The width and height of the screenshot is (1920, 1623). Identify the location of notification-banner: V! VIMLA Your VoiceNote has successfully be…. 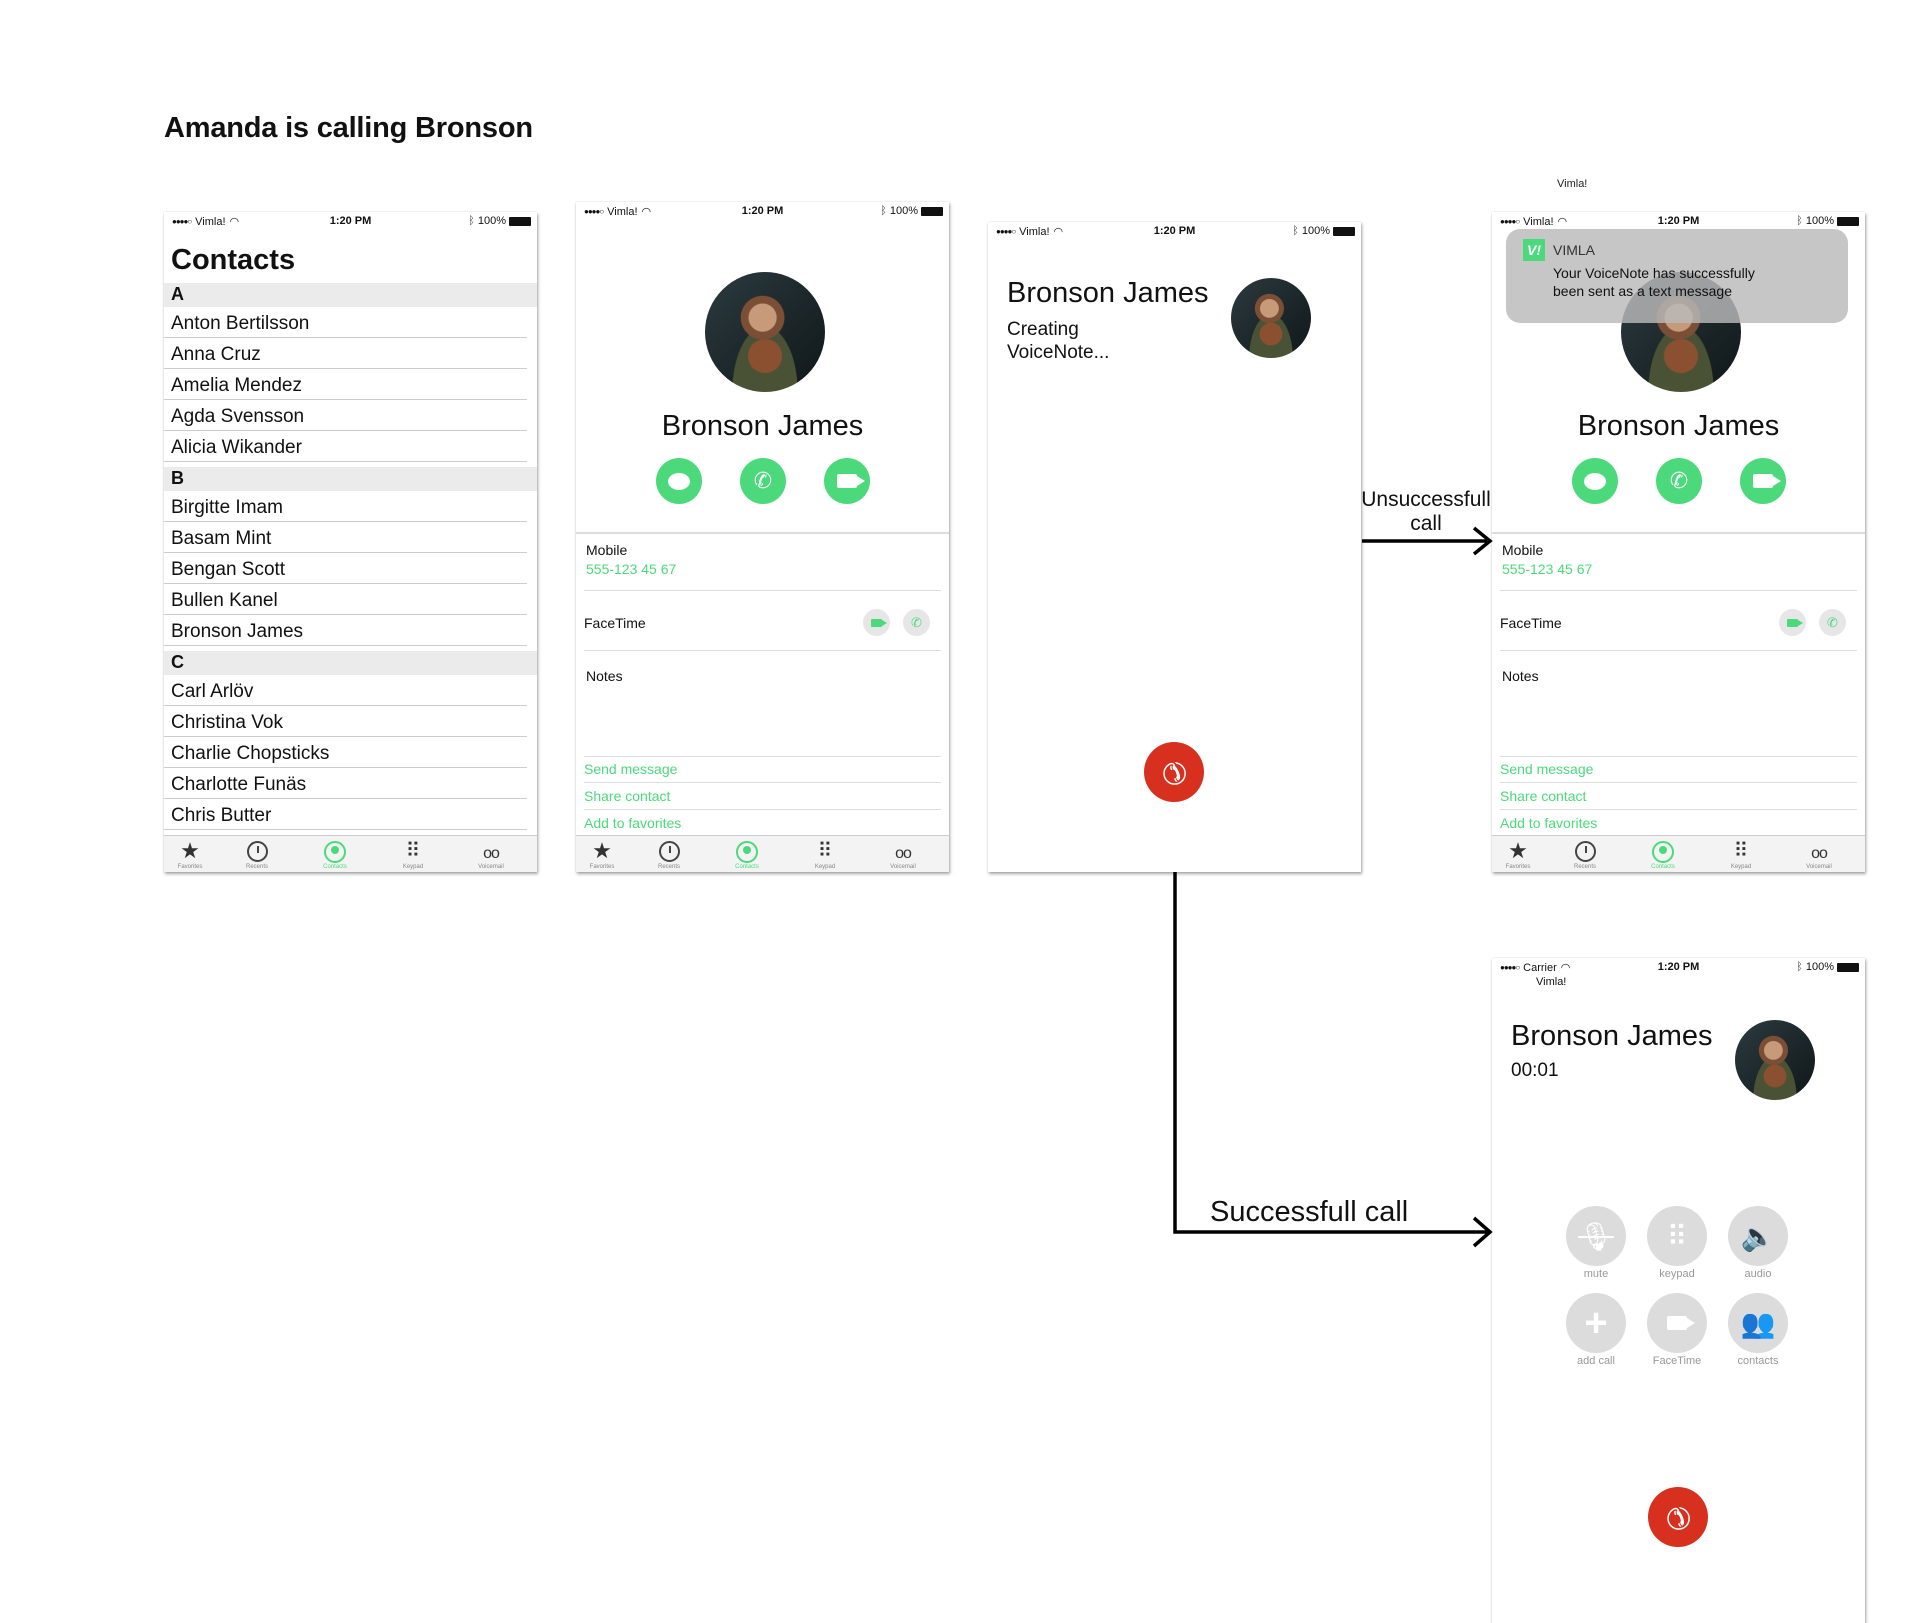
(1677, 276).